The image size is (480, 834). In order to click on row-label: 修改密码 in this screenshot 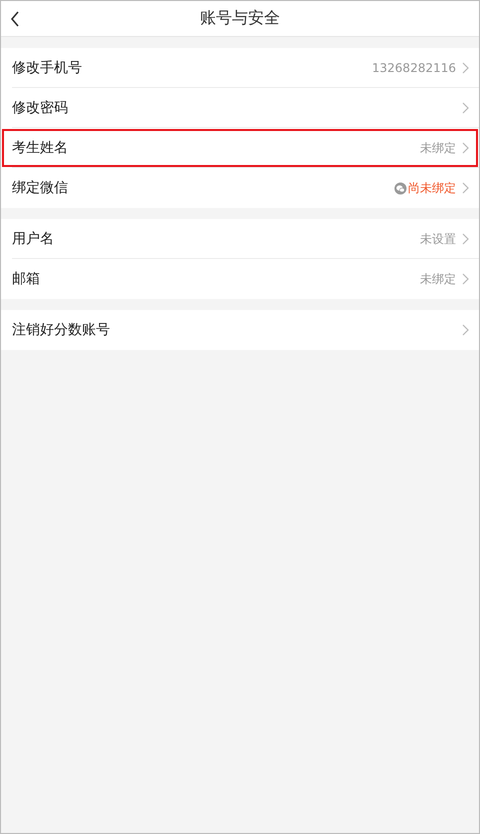, I will do `click(40, 108)`.